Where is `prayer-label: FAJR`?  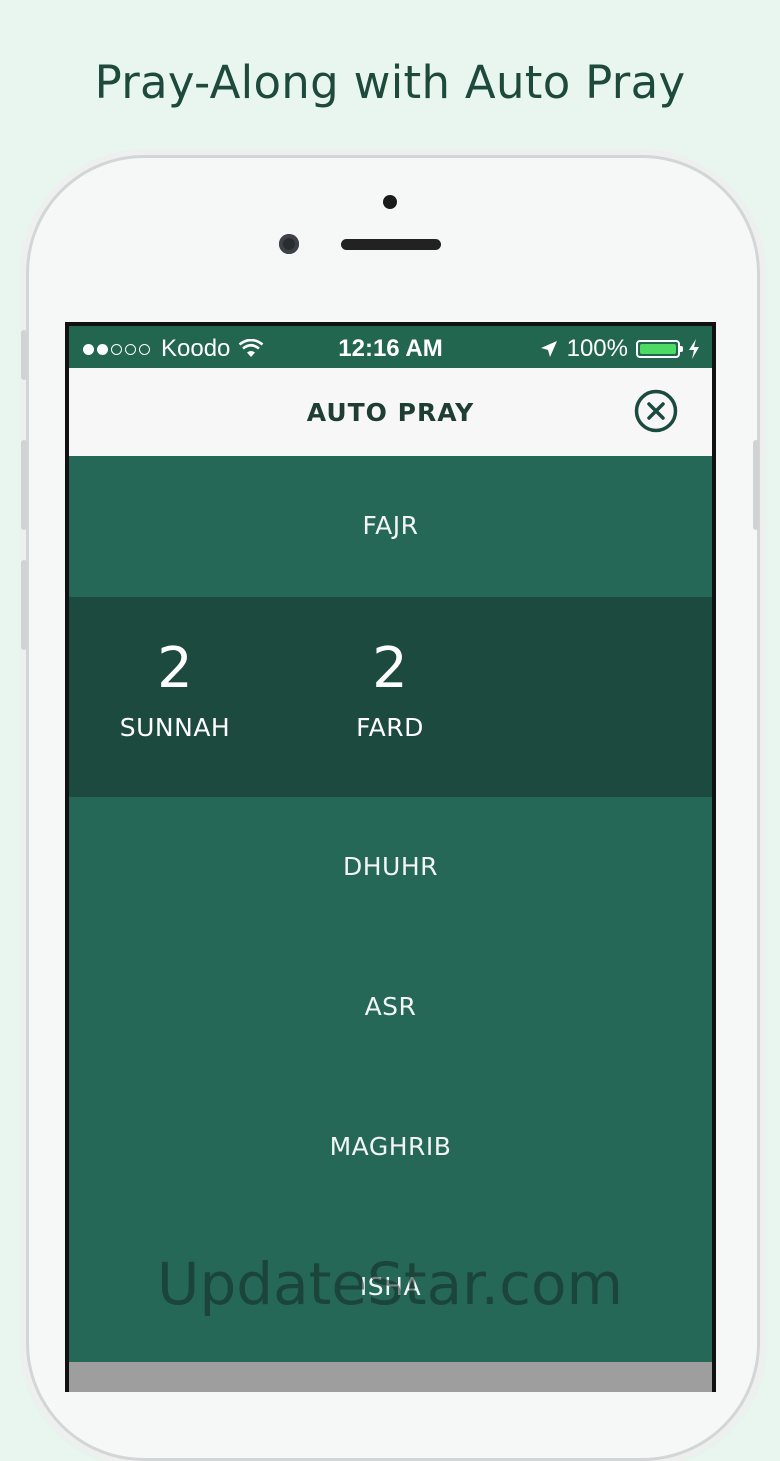 prayer-label: FAJR is located at coordinates (390, 525).